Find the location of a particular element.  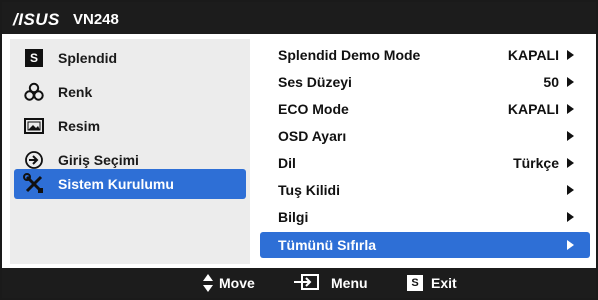

submenu-label: Ses Düzeyi is located at coordinates (315, 82).